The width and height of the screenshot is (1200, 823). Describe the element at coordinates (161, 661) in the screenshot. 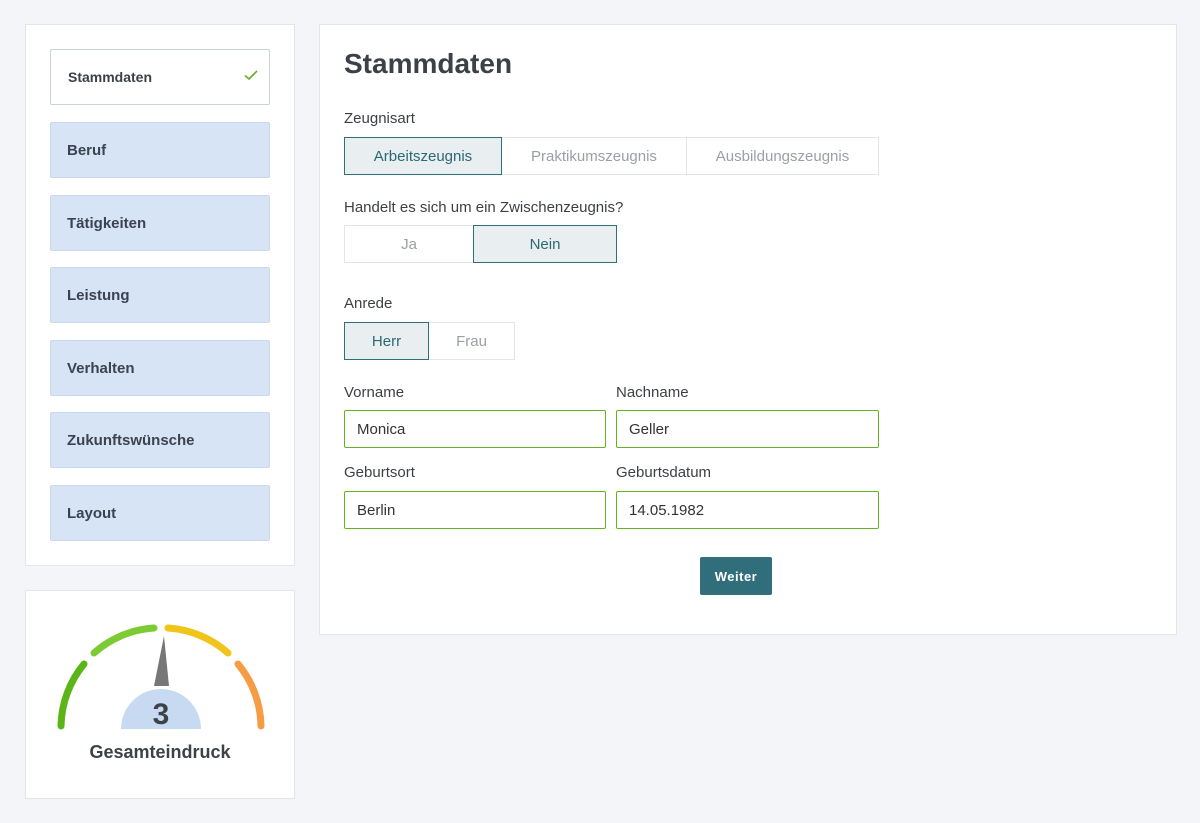

I see `gauge-needle` at that location.